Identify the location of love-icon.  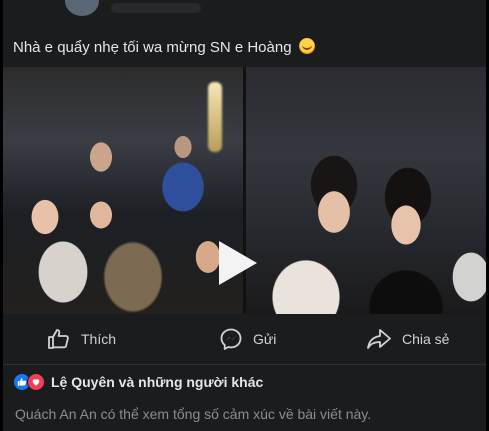
(36, 382).